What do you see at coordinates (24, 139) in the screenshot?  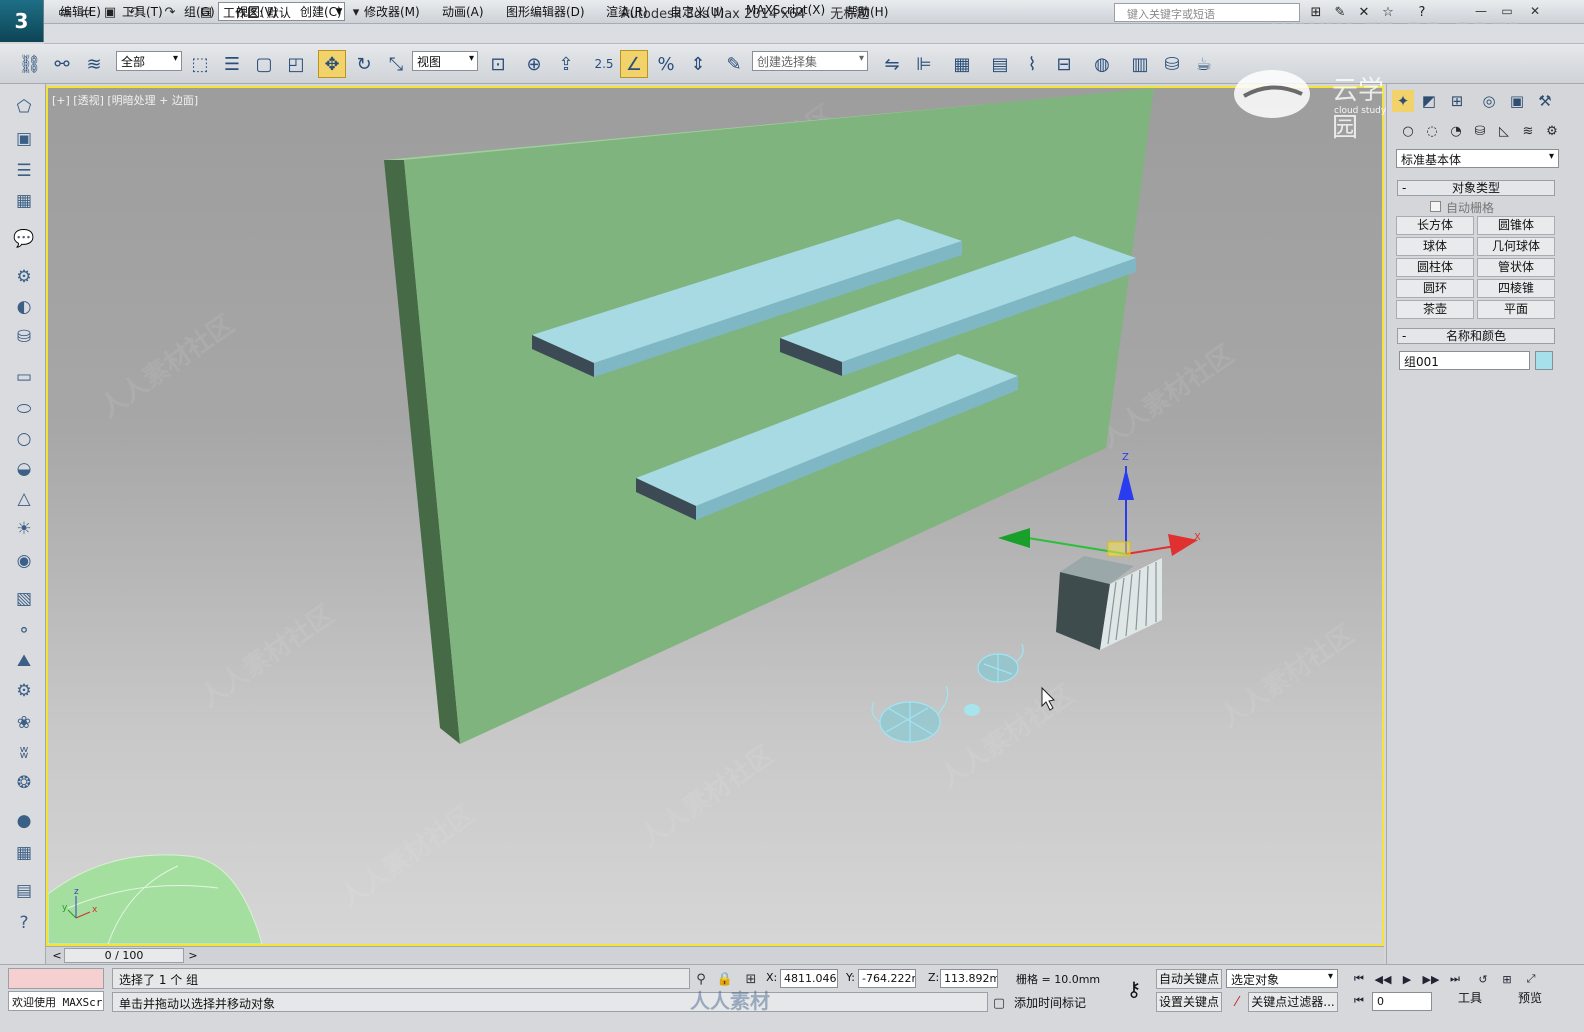 I see `viewport-icon: ▣` at bounding box center [24, 139].